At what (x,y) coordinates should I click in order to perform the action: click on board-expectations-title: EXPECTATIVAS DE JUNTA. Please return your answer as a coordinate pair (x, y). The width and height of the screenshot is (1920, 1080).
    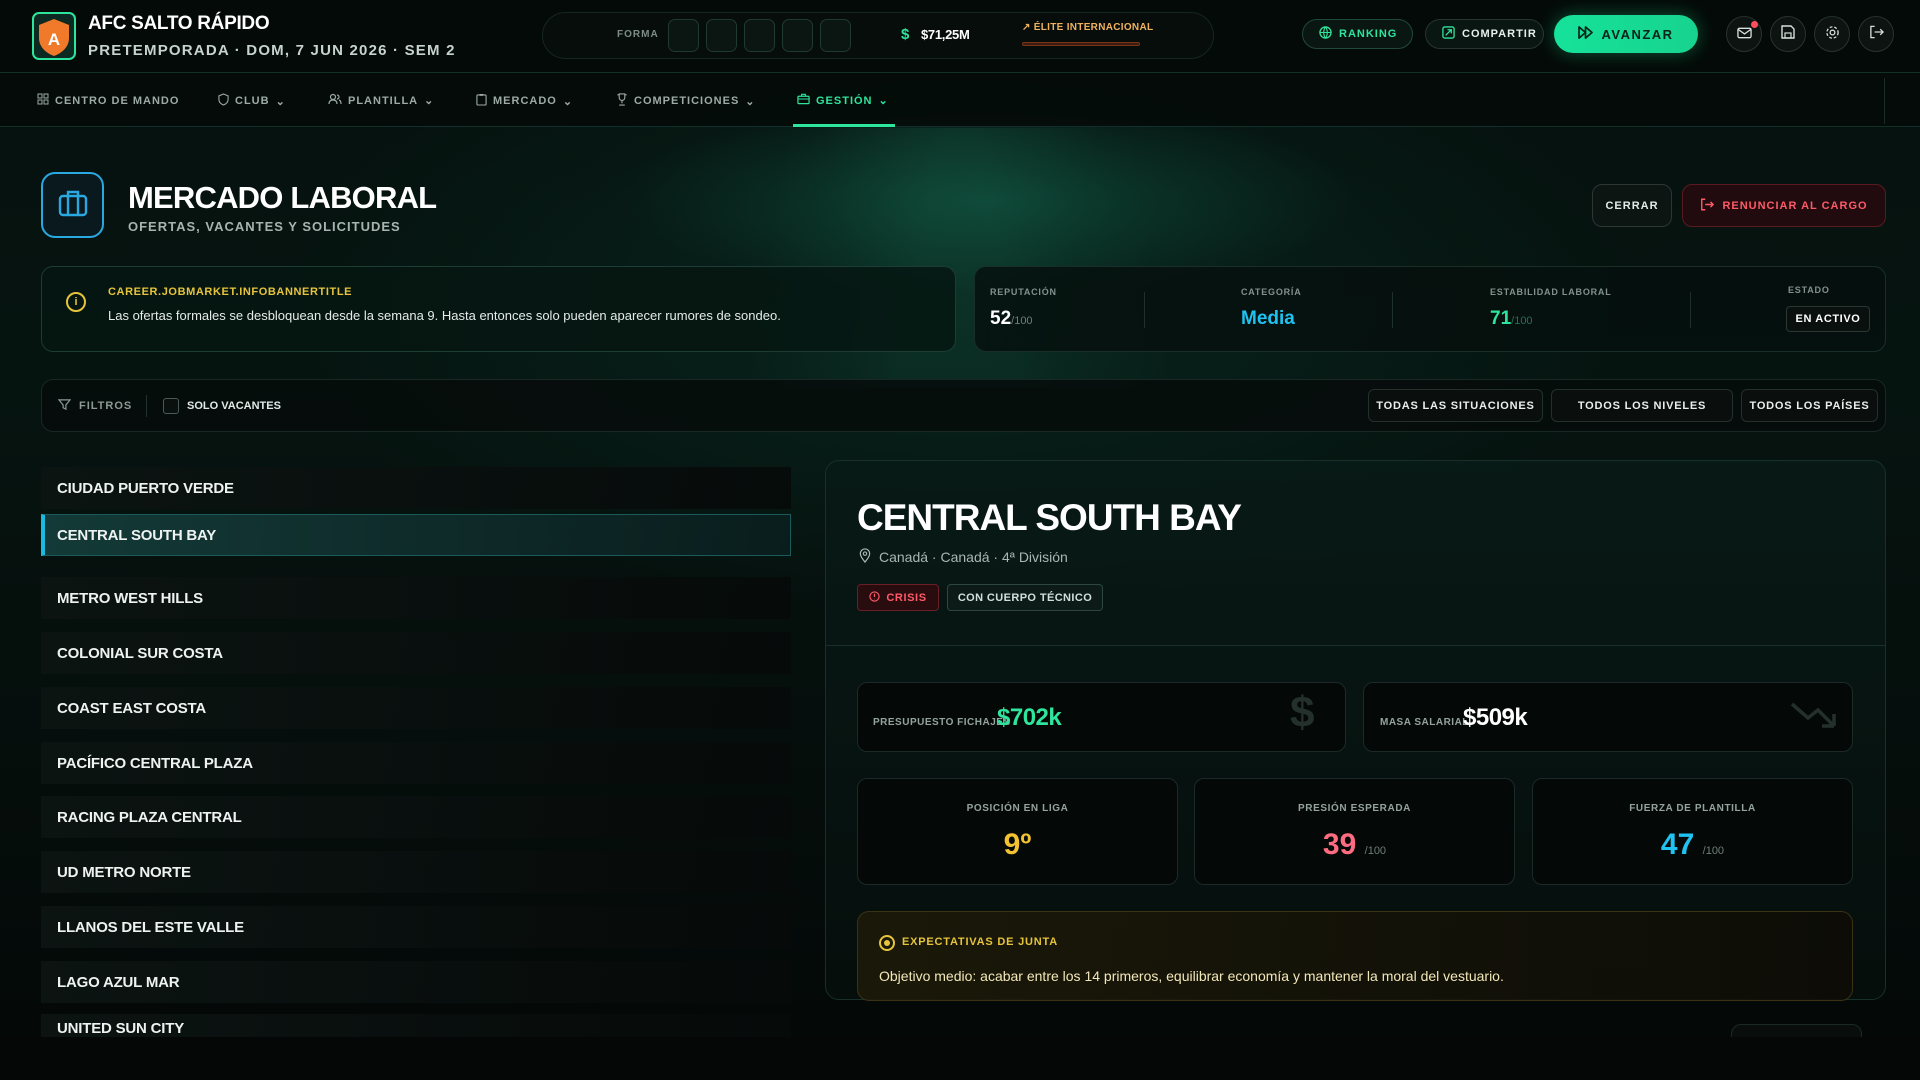
    Looking at the image, I should click on (980, 942).